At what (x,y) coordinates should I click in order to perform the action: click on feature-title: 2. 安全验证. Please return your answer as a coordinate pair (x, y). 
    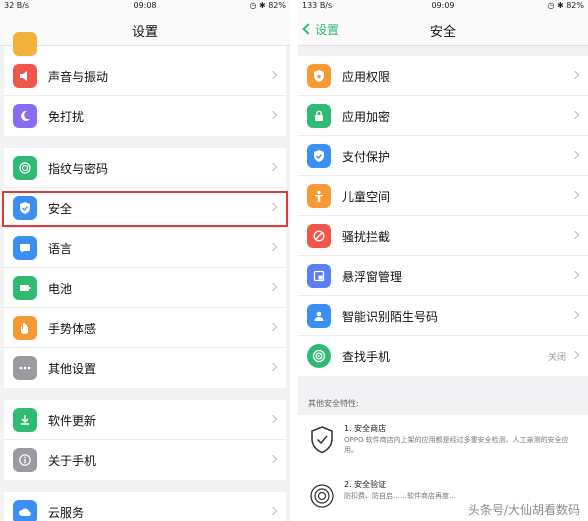
    Looking at the image, I should click on (365, 484).